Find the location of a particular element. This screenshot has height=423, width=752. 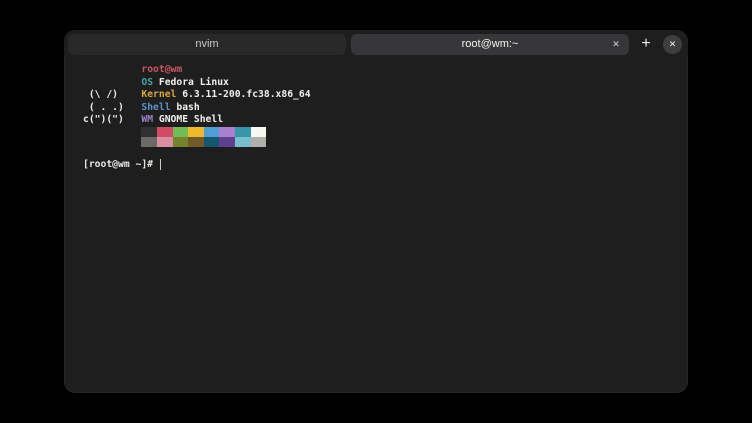

fetch-label-kernel: Kernel is located at coordinates (159, 94).